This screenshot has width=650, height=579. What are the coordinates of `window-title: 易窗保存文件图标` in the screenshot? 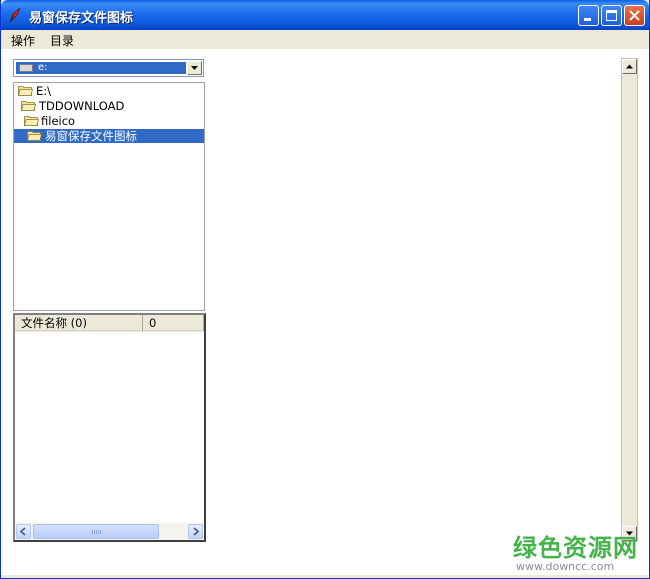 It's located at (81, 18).